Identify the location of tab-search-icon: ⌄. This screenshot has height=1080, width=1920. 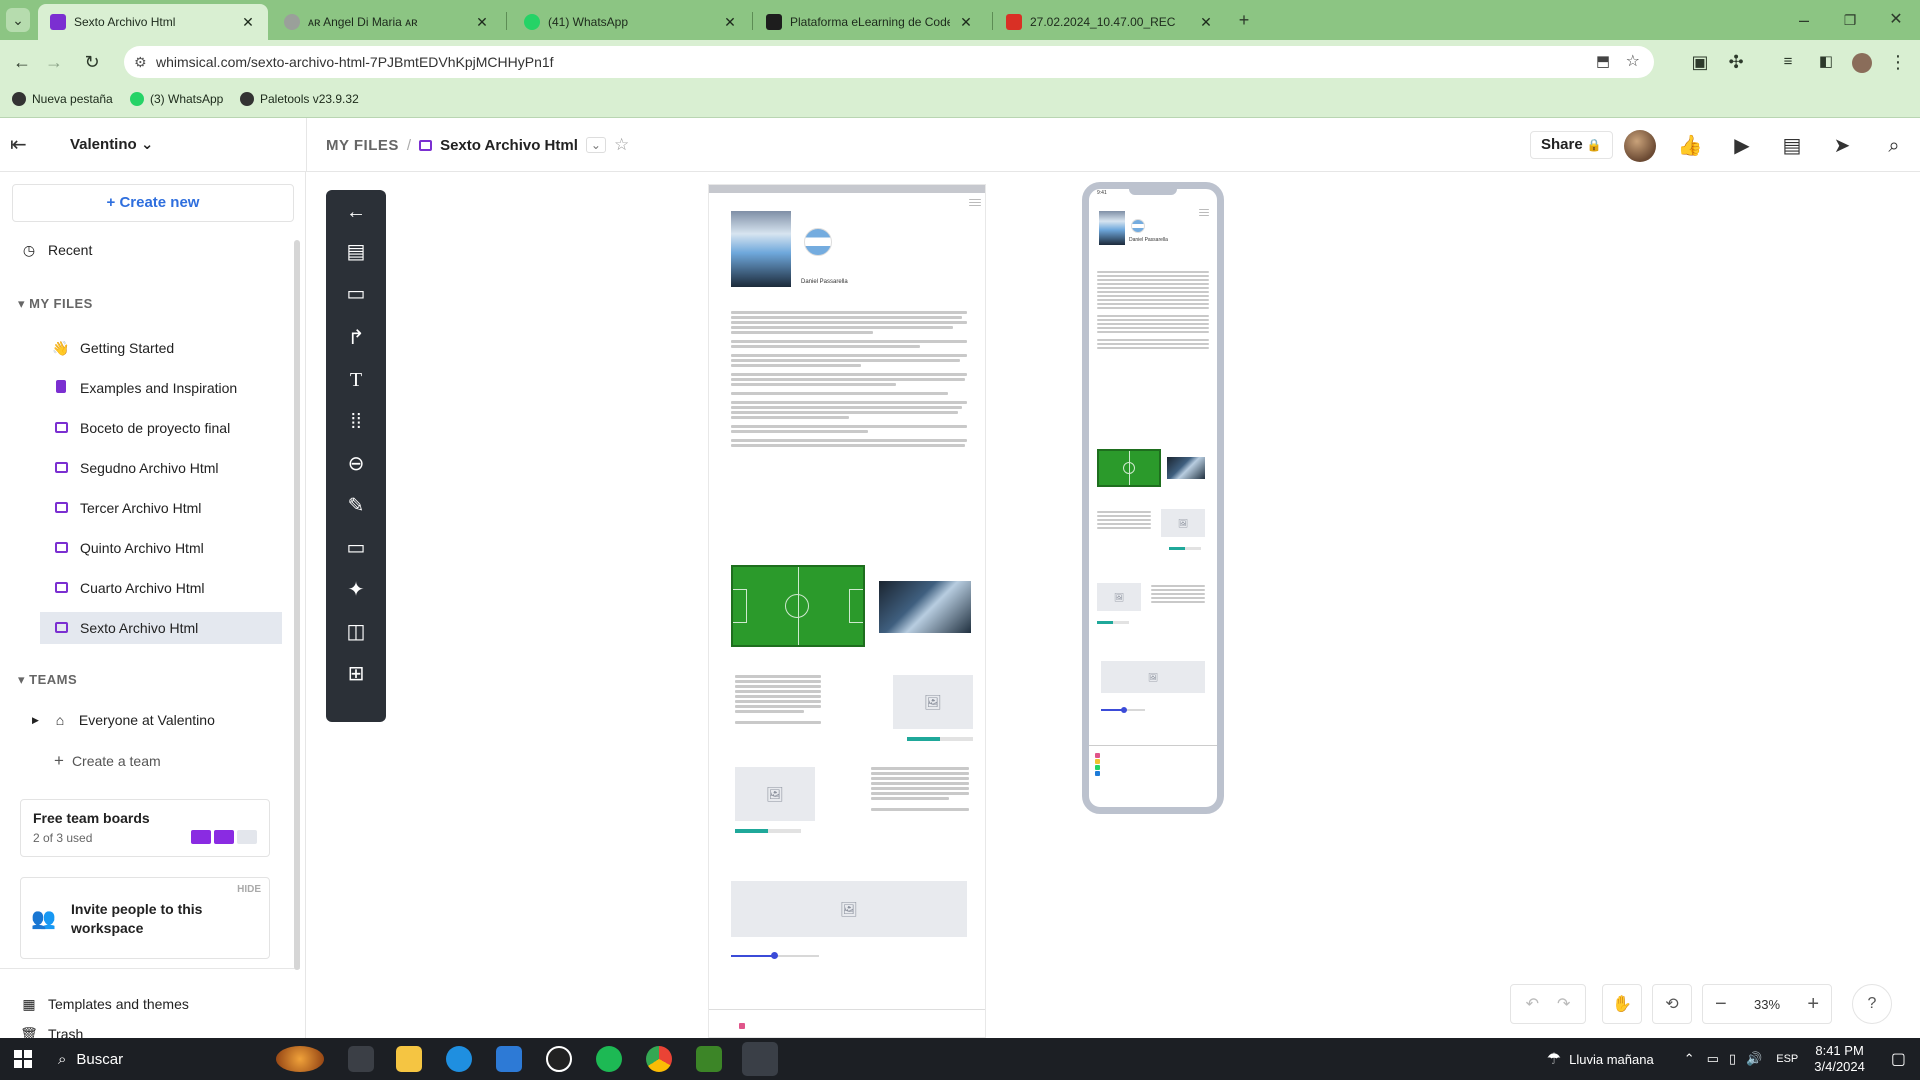
(18, 20).